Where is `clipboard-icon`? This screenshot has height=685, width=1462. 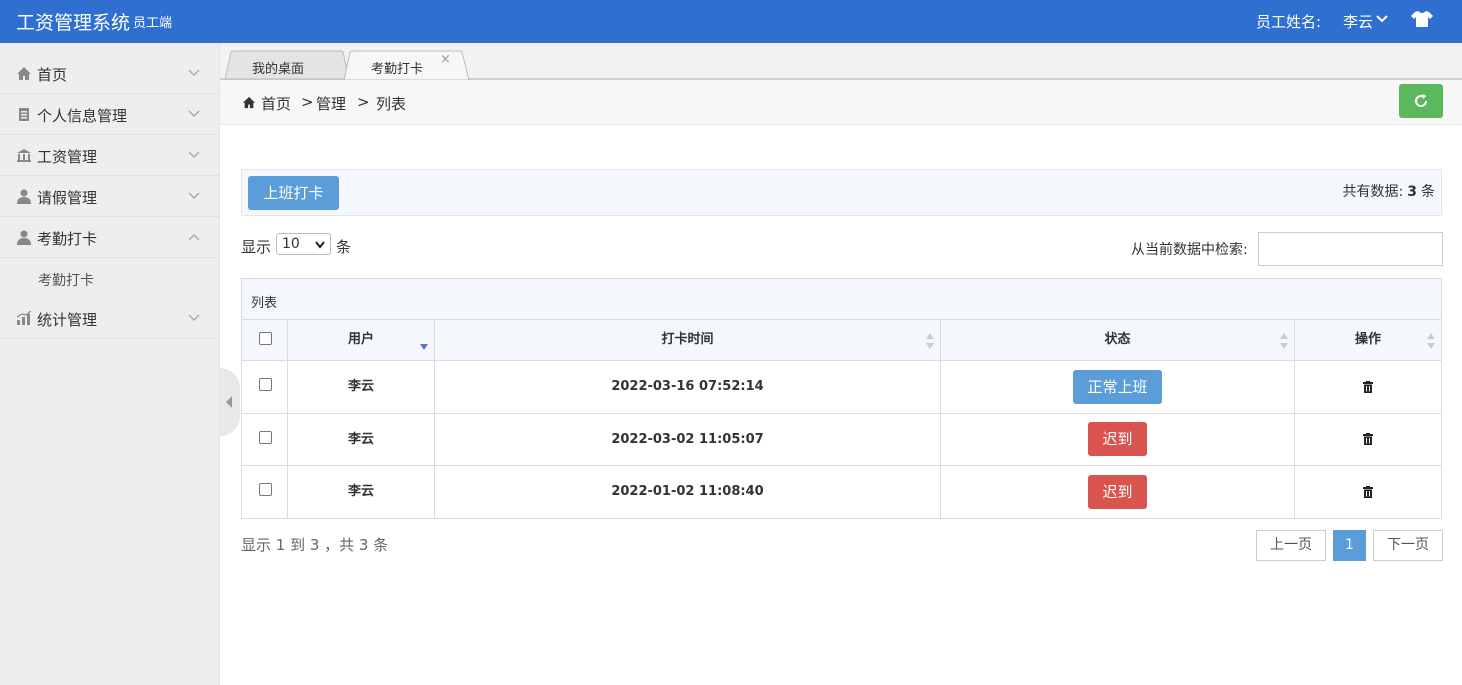 clipboard-icon is located at coordinates (24, 114).